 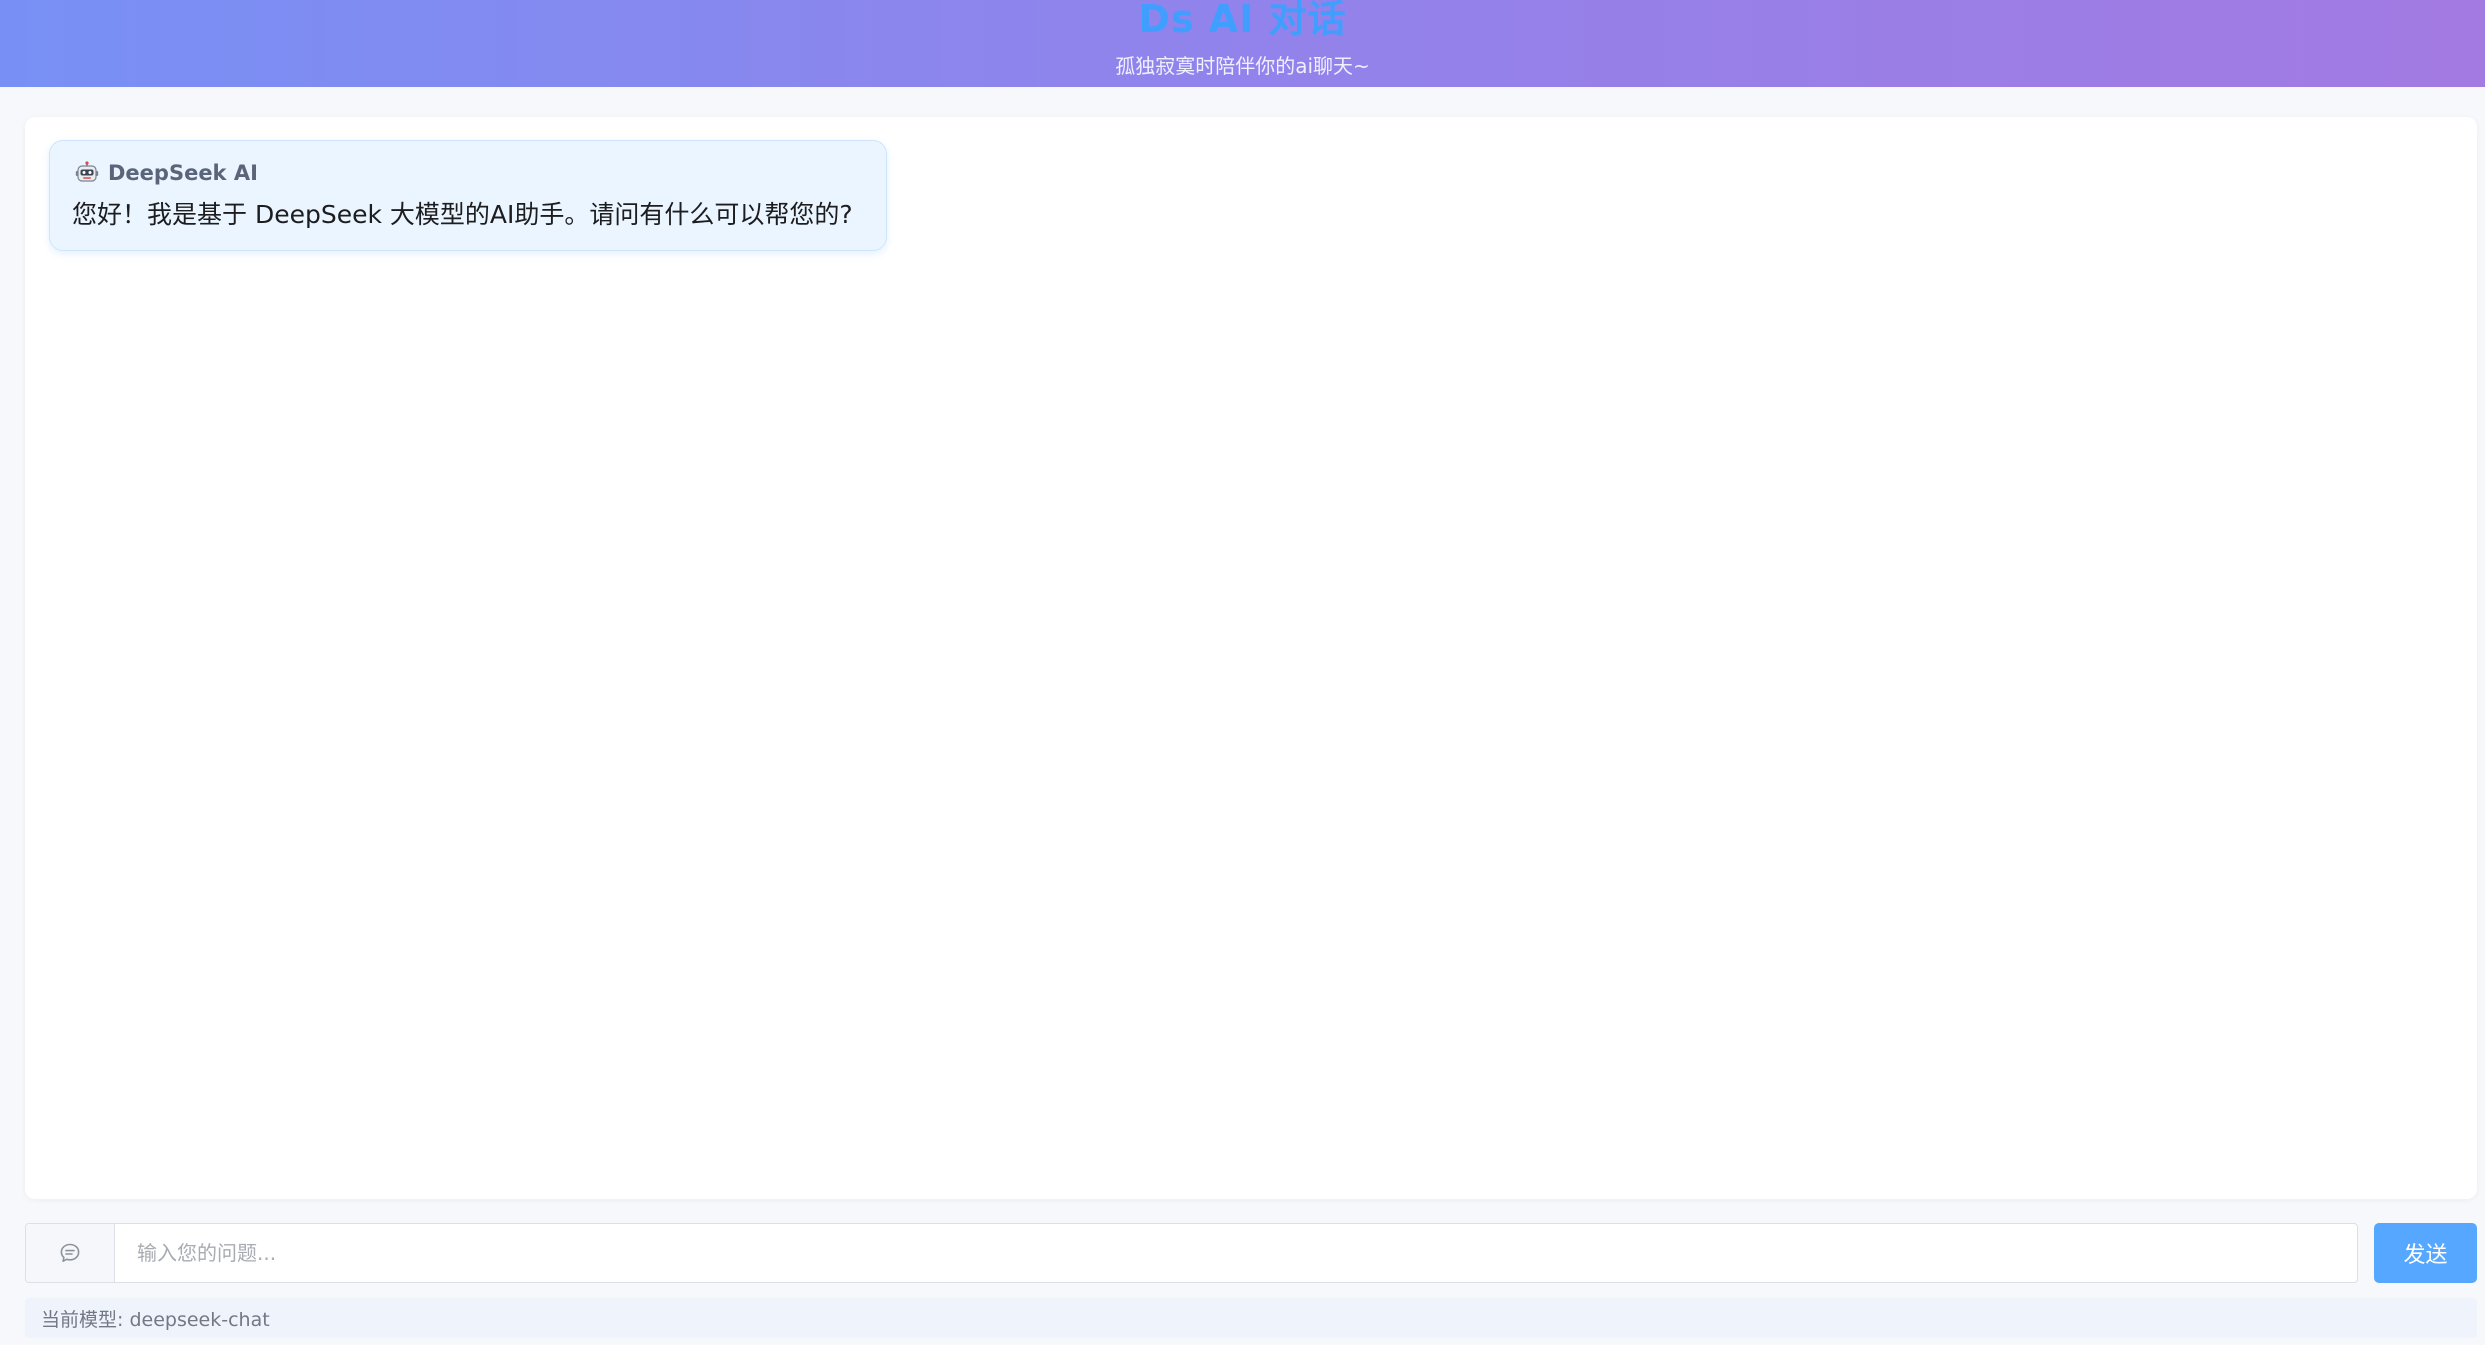 I want to click on message-composer: 发送, so click(x=1251, y=1253).